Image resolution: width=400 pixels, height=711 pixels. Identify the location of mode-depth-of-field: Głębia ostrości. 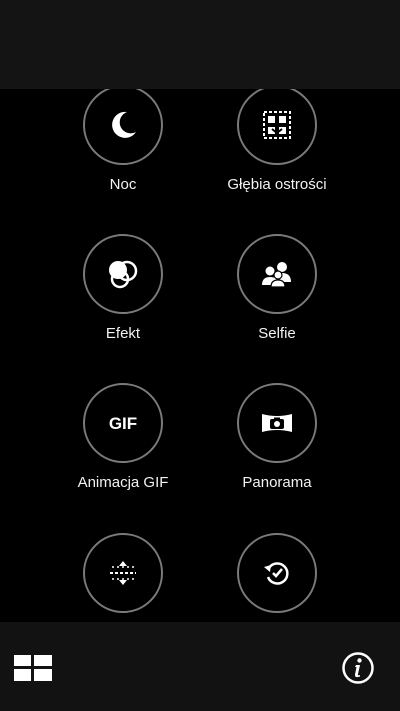
(277, 141).